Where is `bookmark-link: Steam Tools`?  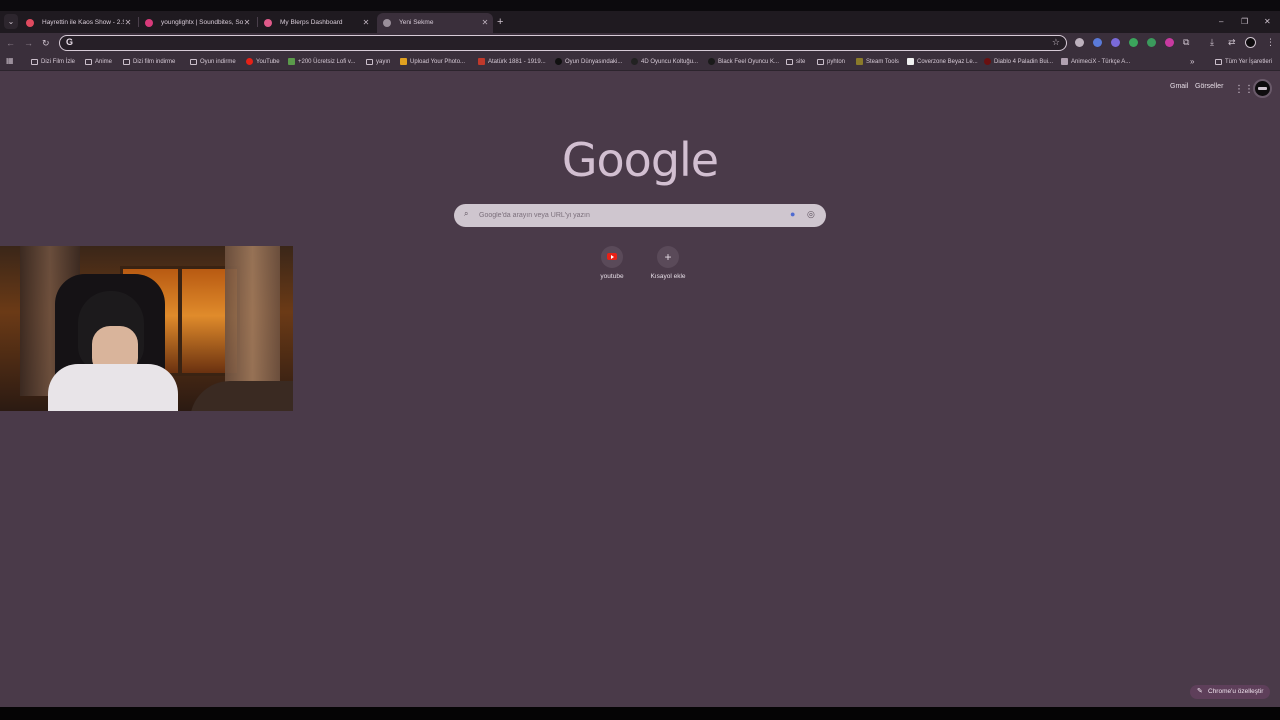 bookmark-link: Steam Tools is located at coordinates (877, 62).